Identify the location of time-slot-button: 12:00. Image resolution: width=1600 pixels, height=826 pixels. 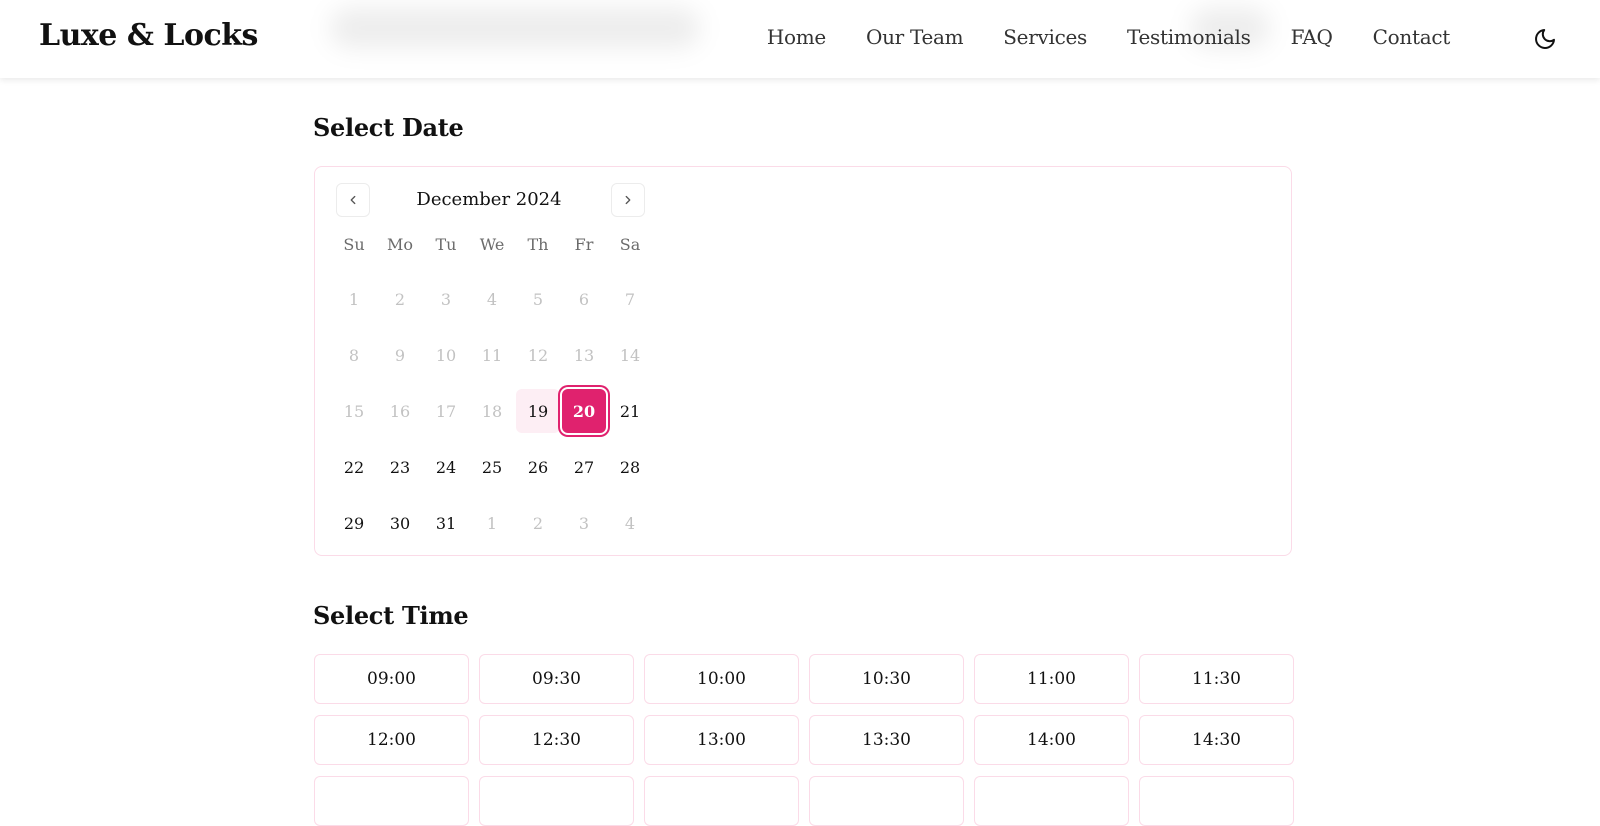
(391, 740).